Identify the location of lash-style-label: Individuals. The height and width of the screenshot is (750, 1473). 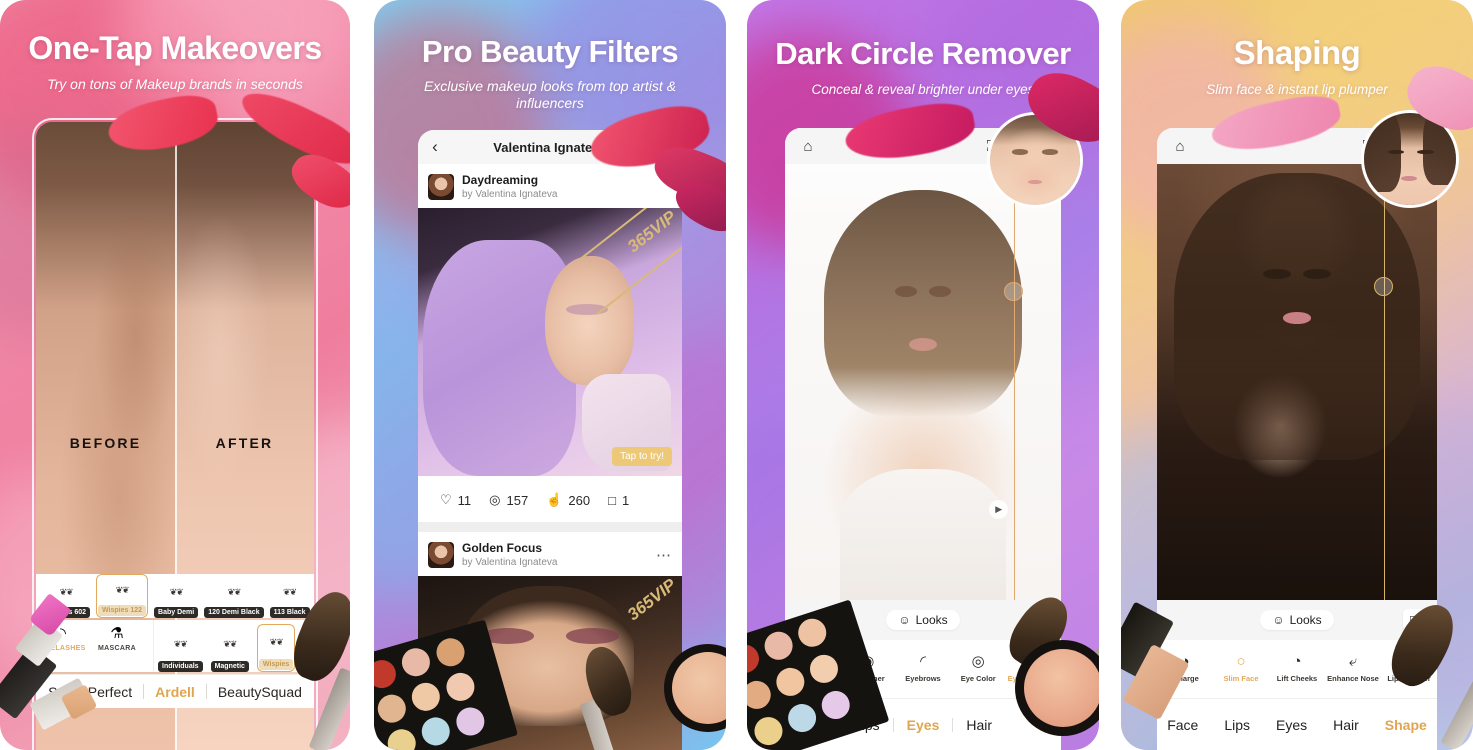
(180, 666).